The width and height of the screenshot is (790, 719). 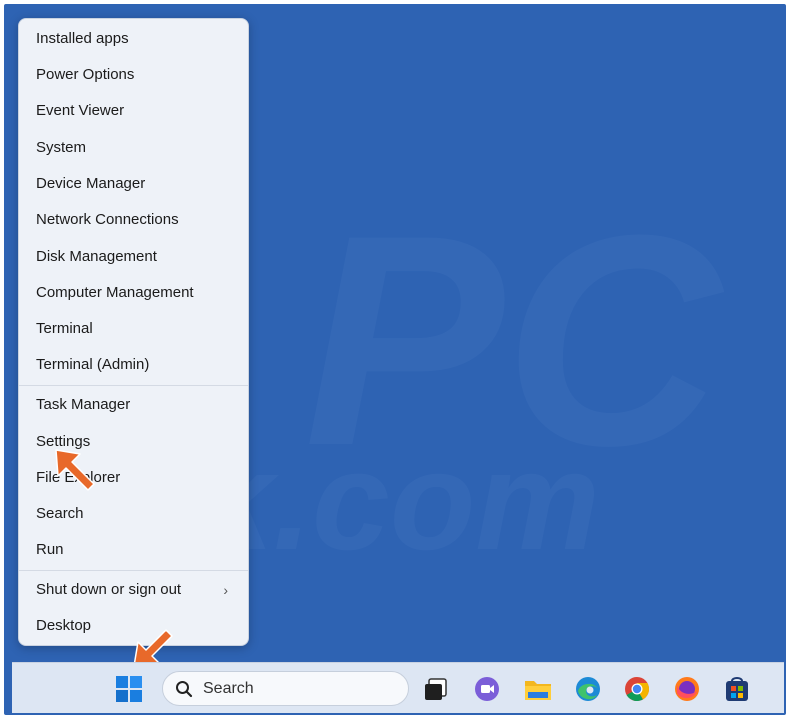 I want to click on meet-chat-button, so click(x=487, y=689).